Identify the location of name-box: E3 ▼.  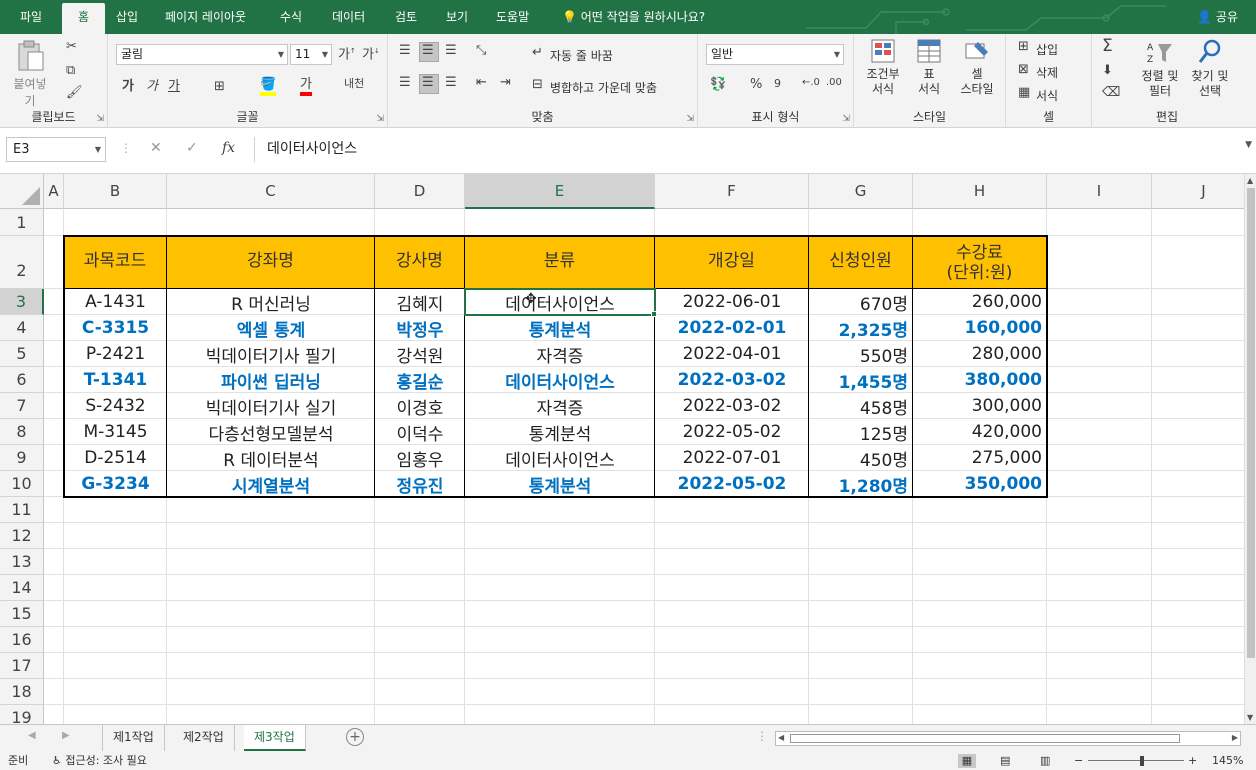
(56, 149).